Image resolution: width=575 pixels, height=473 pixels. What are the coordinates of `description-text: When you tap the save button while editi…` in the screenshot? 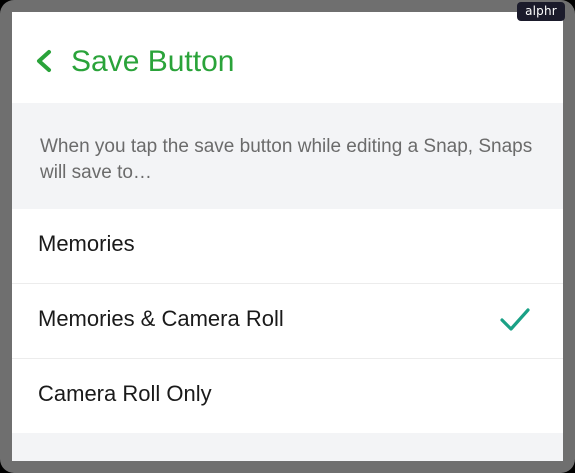 It's located at (286, 159).